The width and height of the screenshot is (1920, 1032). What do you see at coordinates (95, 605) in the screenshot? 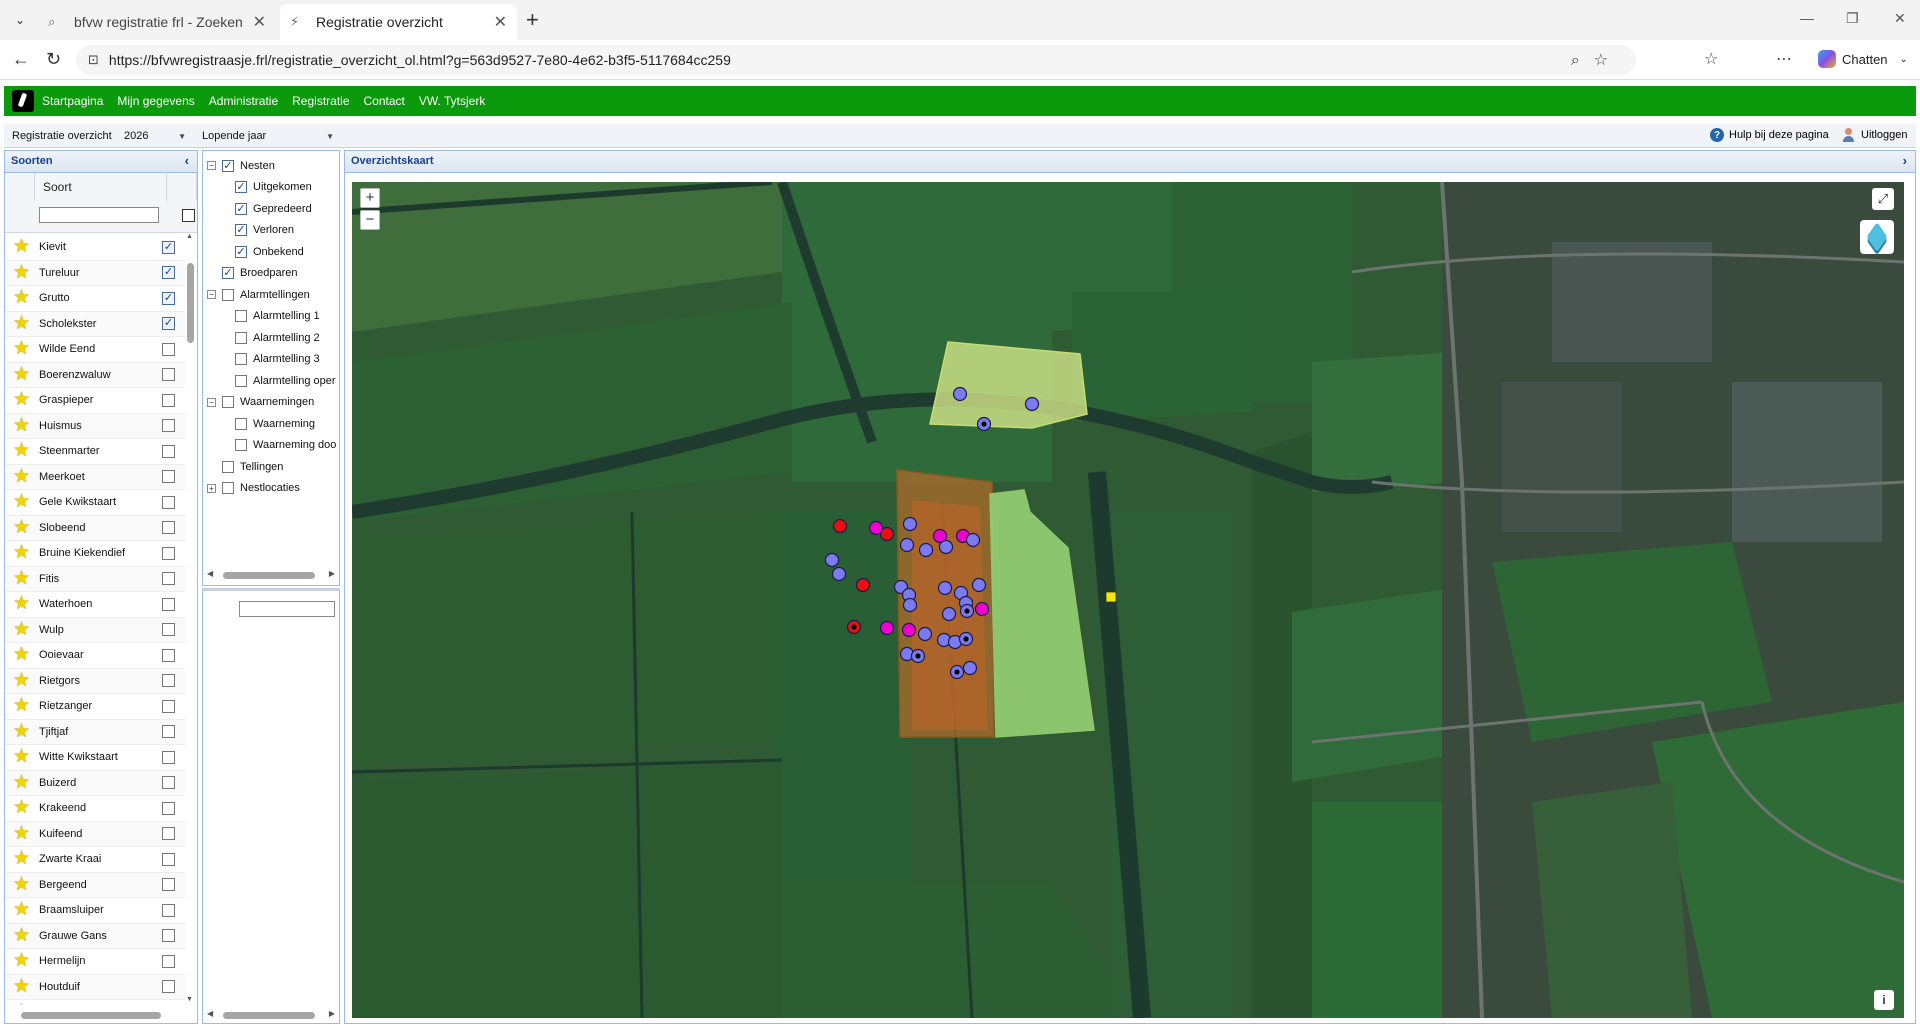
I see `species-row: ★ Waterhoen` at bounding box center [95, 605].